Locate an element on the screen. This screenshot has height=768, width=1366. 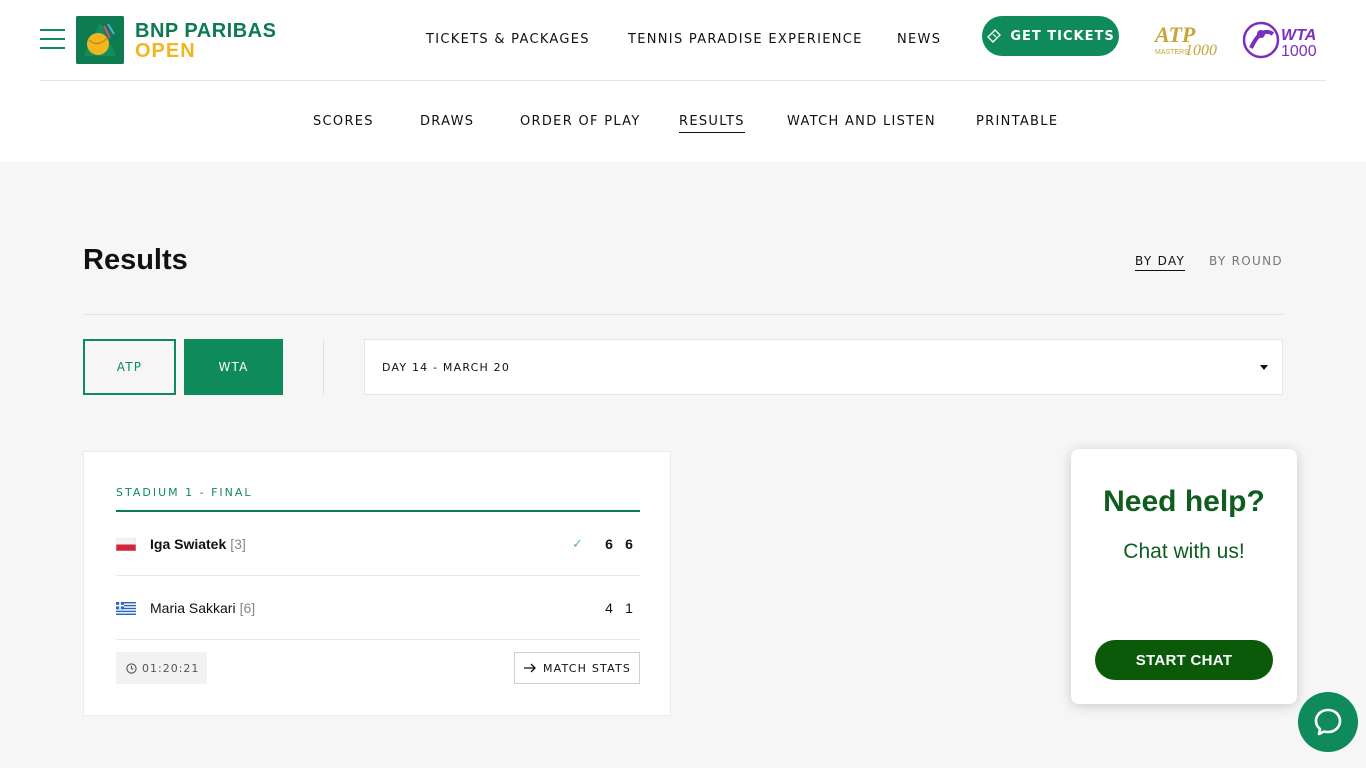
wta-1000-logo-icon: WTA 1000 is located at coordinates (1284, 40).